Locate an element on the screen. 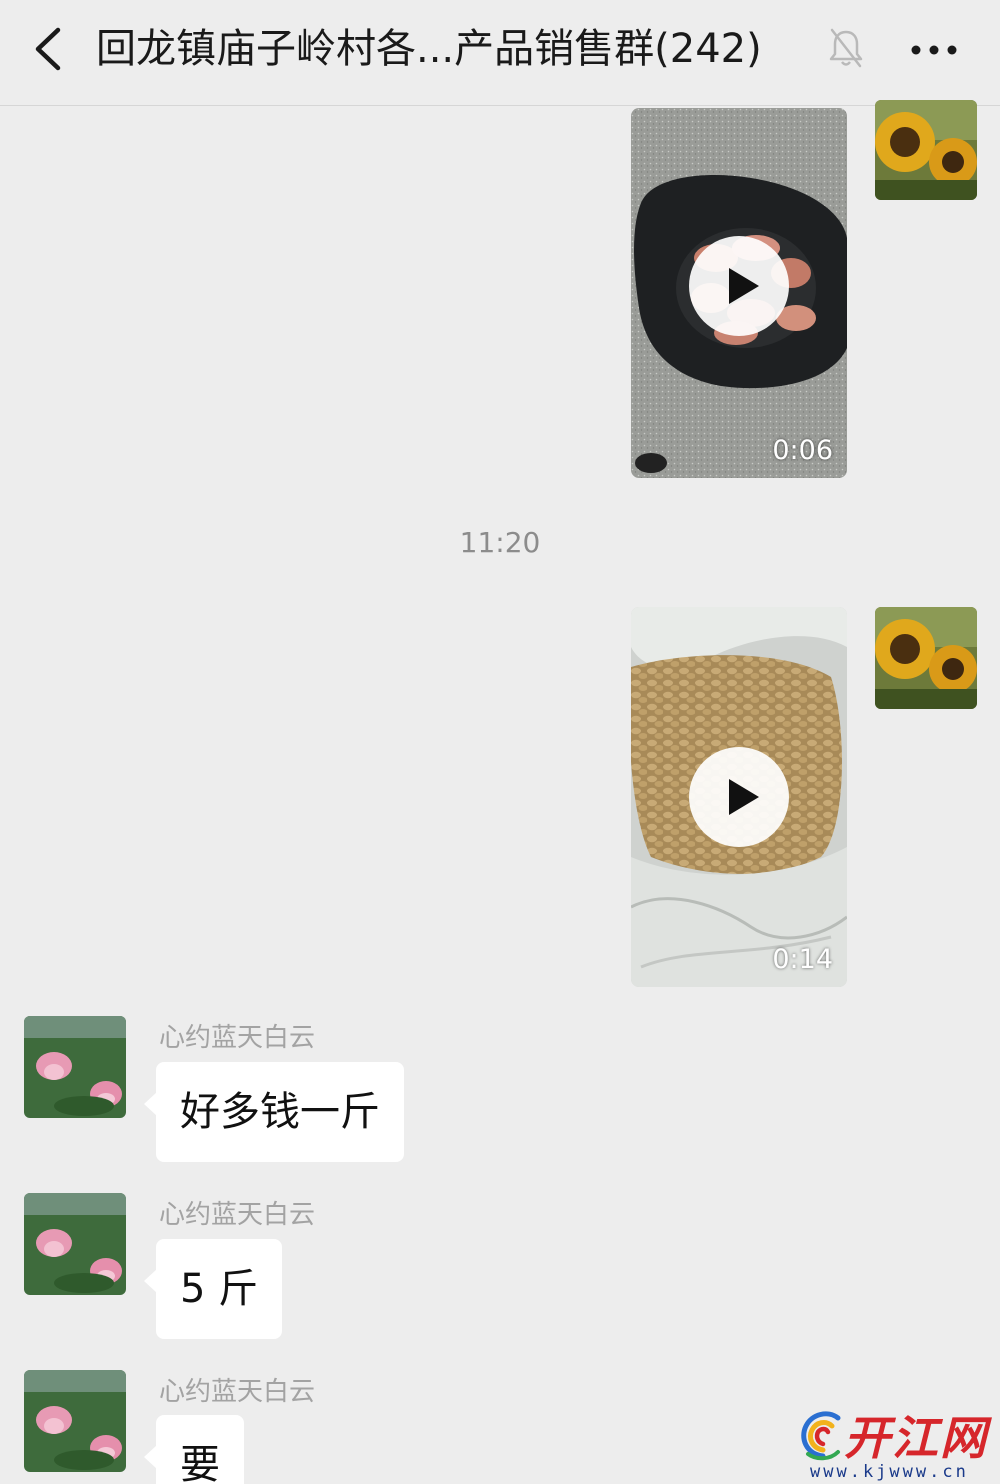 The image size is (1000, 1484). back-button is located at coordinates (49, 49).